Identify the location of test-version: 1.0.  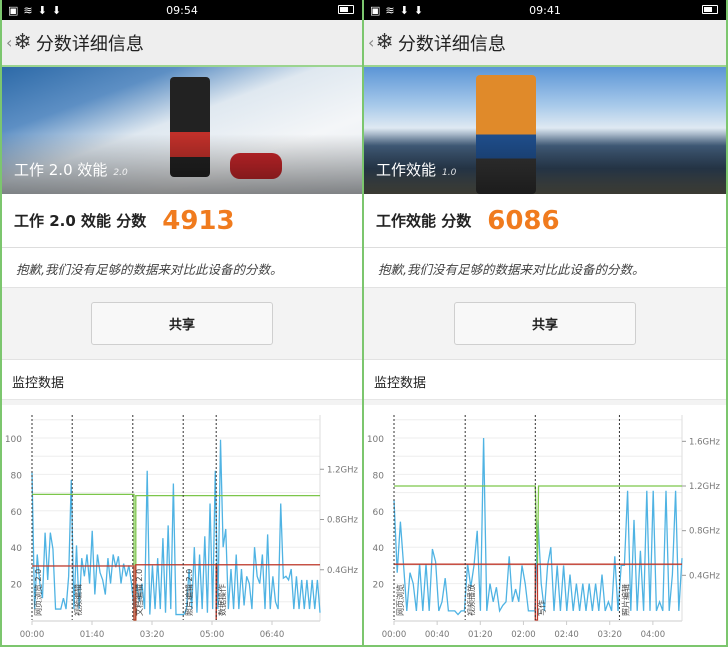
(449, 173).